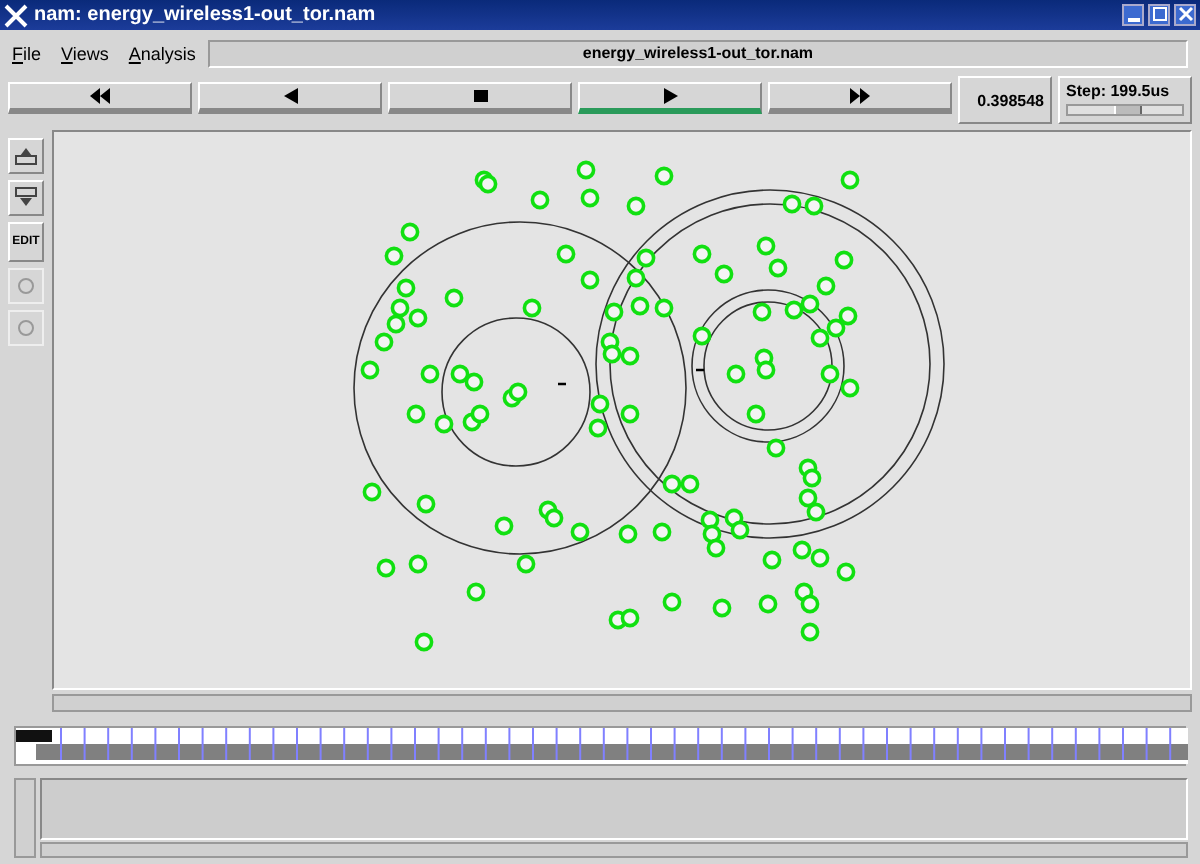 This screenshot has width=1200, height=864. I want to click on file-name-field: energy_wireless1-out_tor.nam, so click(697, 53).